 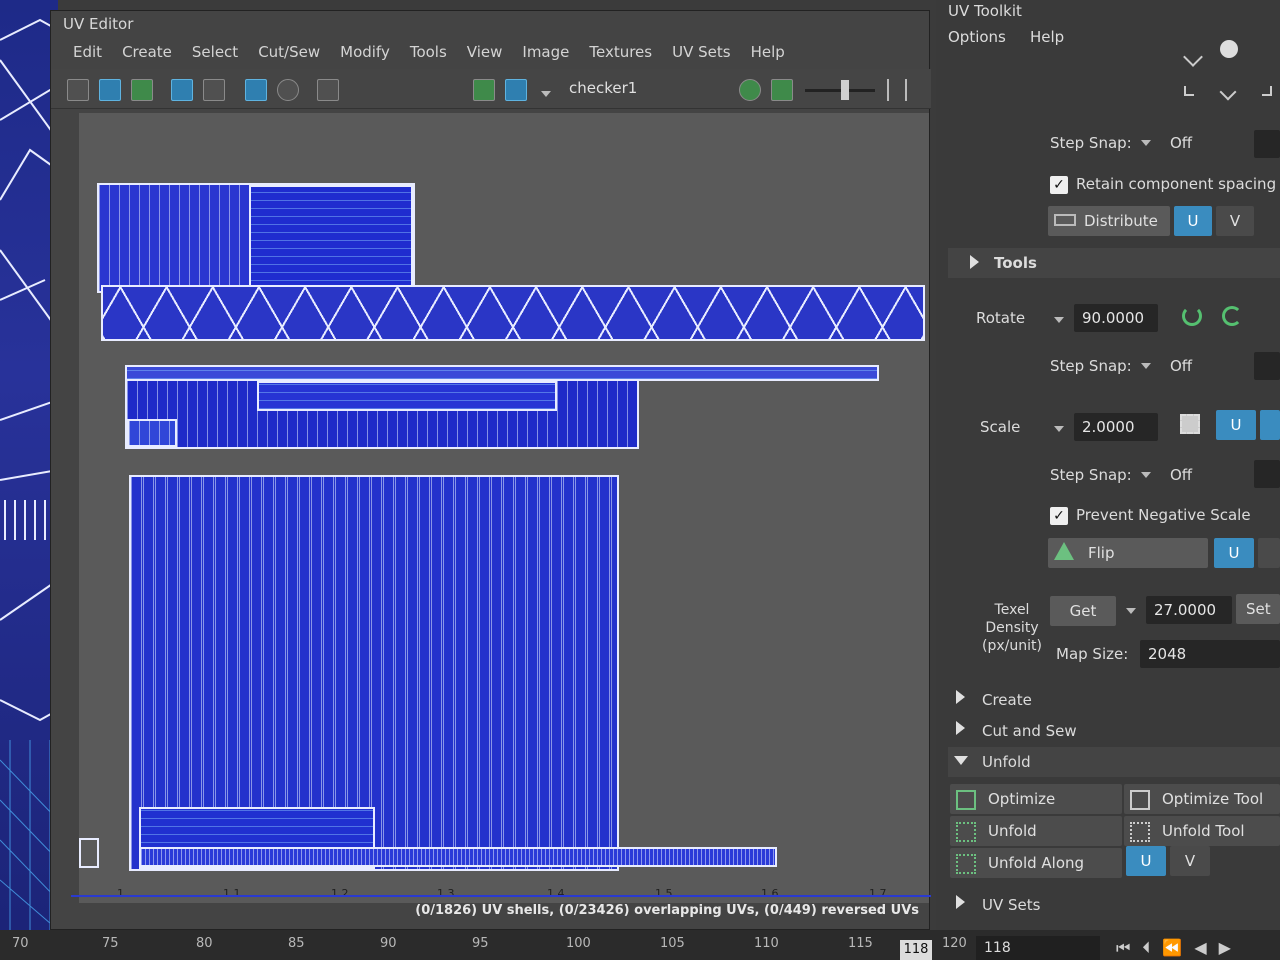 What do you see at coordinates (897, 90) in the screenshot?
I see `expand-icon` at bounding box center [897, 90].